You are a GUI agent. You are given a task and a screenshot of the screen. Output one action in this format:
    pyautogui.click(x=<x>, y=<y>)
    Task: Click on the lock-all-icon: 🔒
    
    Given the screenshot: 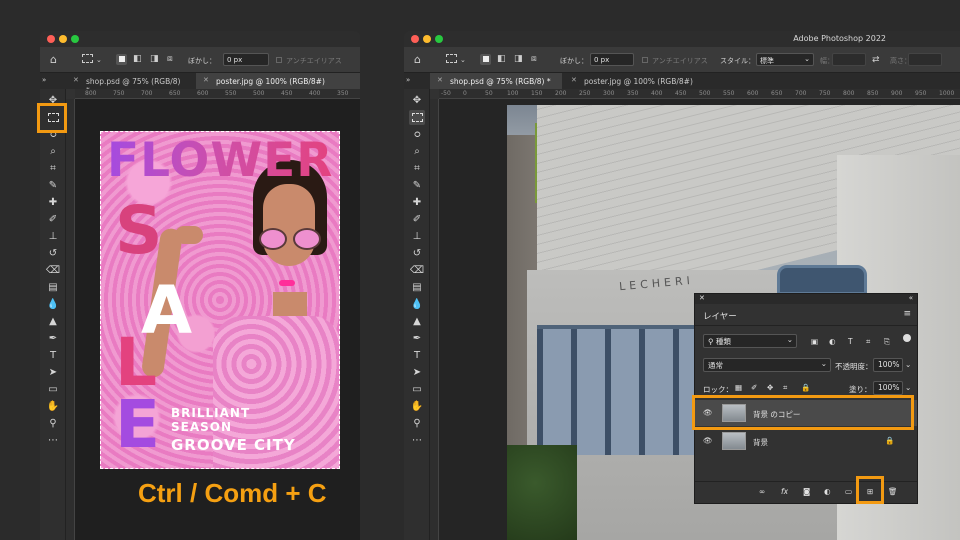 What is the action you would take?
    pyautogui.click(x=805, y=387)
    